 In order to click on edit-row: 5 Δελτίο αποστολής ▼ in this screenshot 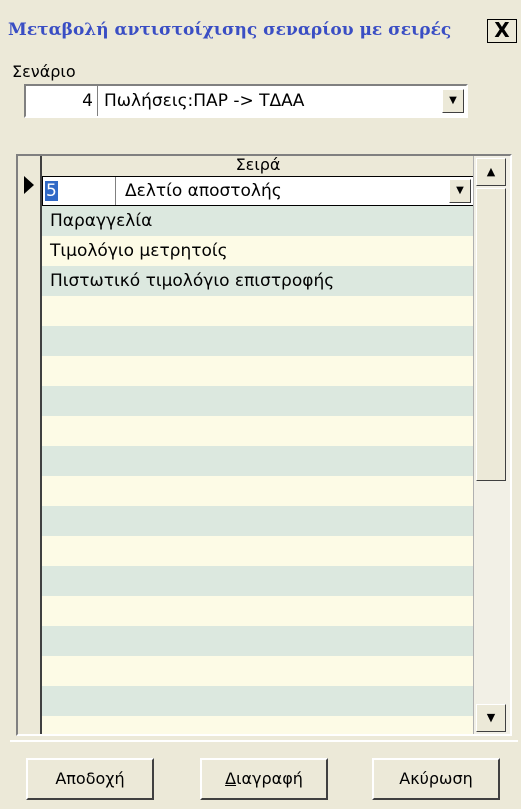, I will do `click(258, 191)`.